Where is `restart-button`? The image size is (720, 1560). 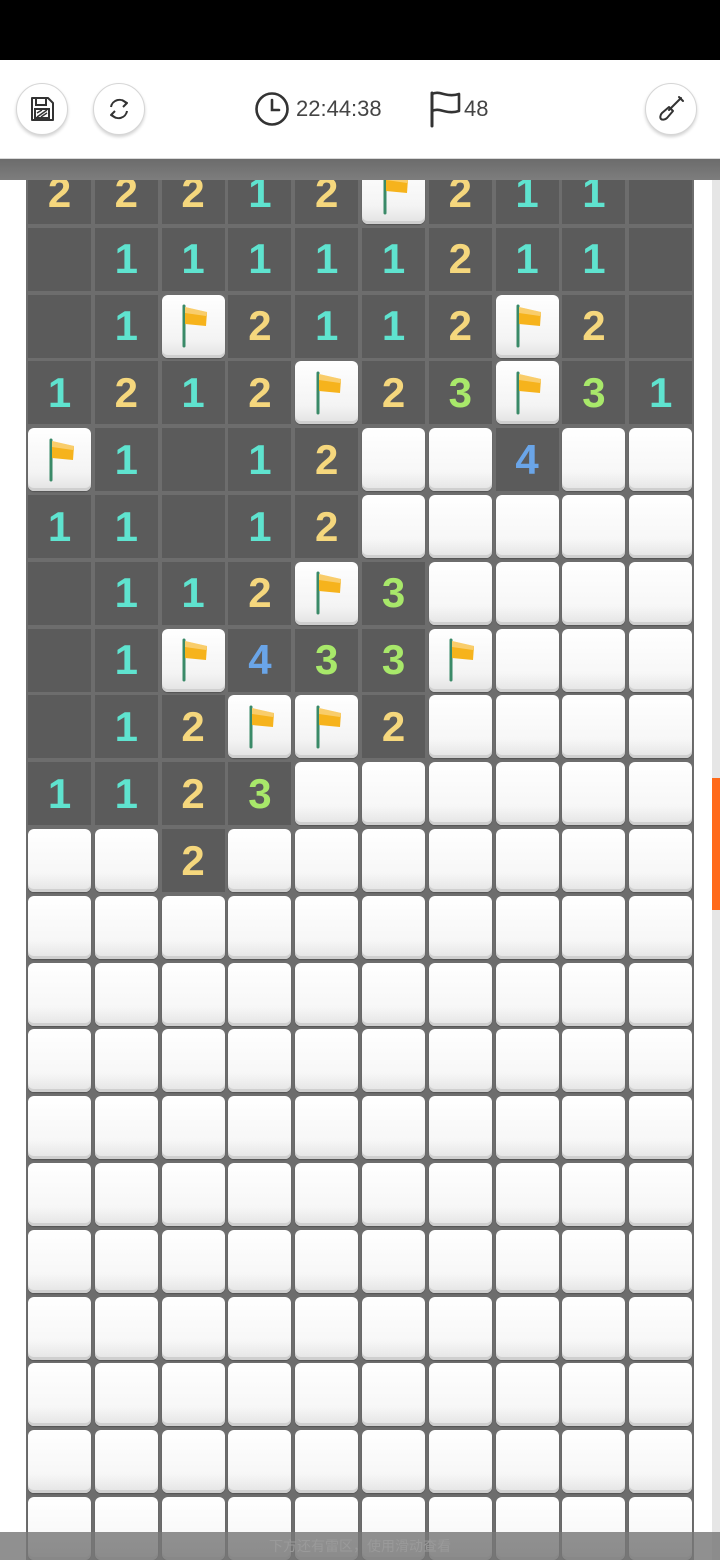 restart-button is located at coordinates (119, 109).